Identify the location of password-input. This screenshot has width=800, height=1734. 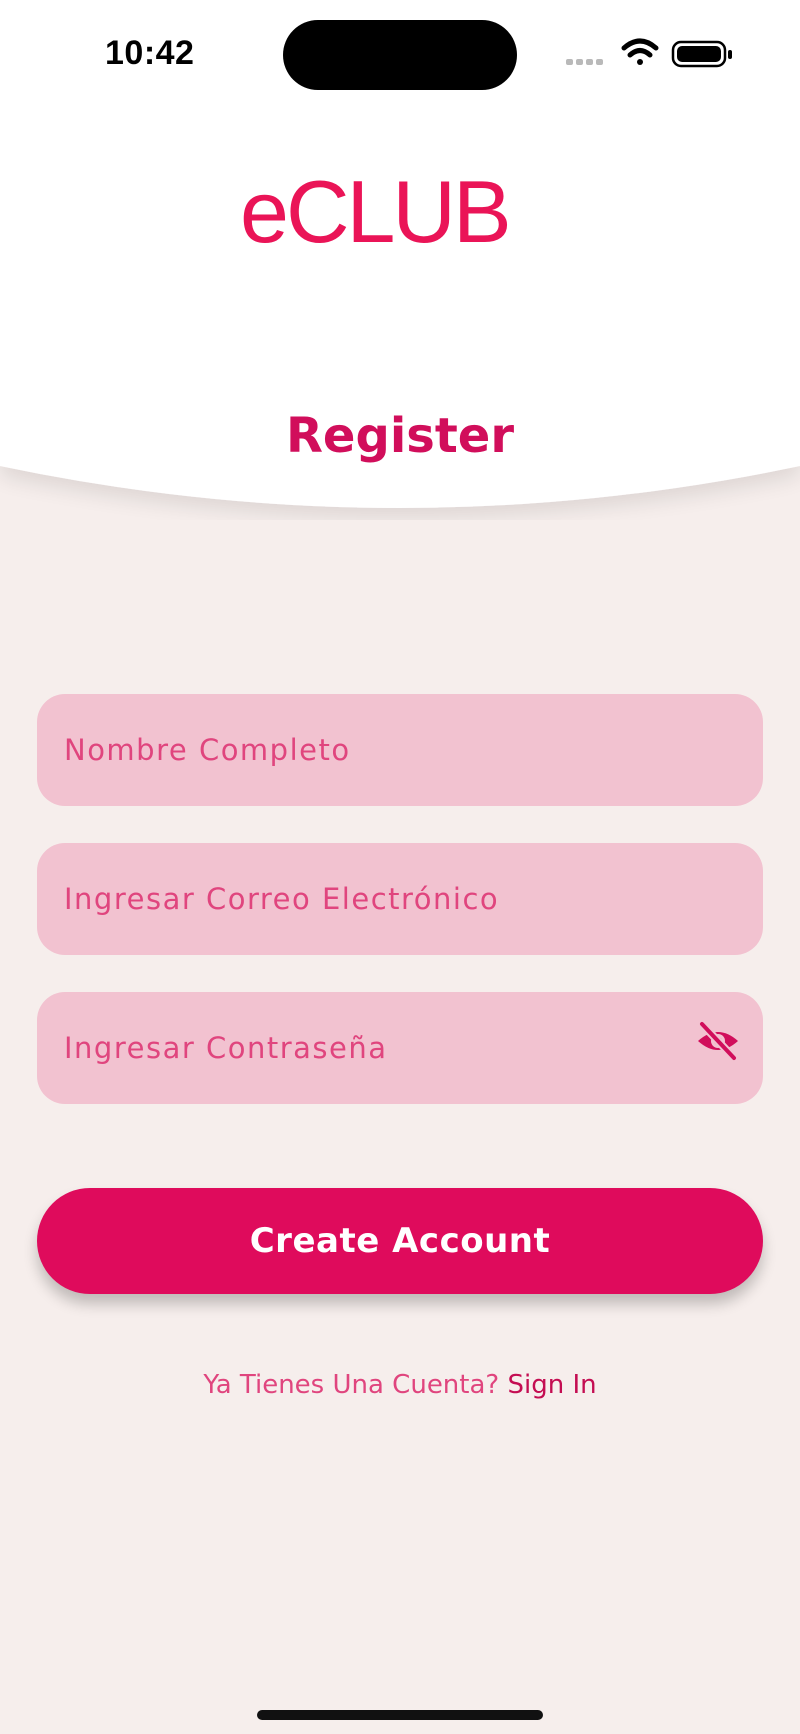
(400, 1048).